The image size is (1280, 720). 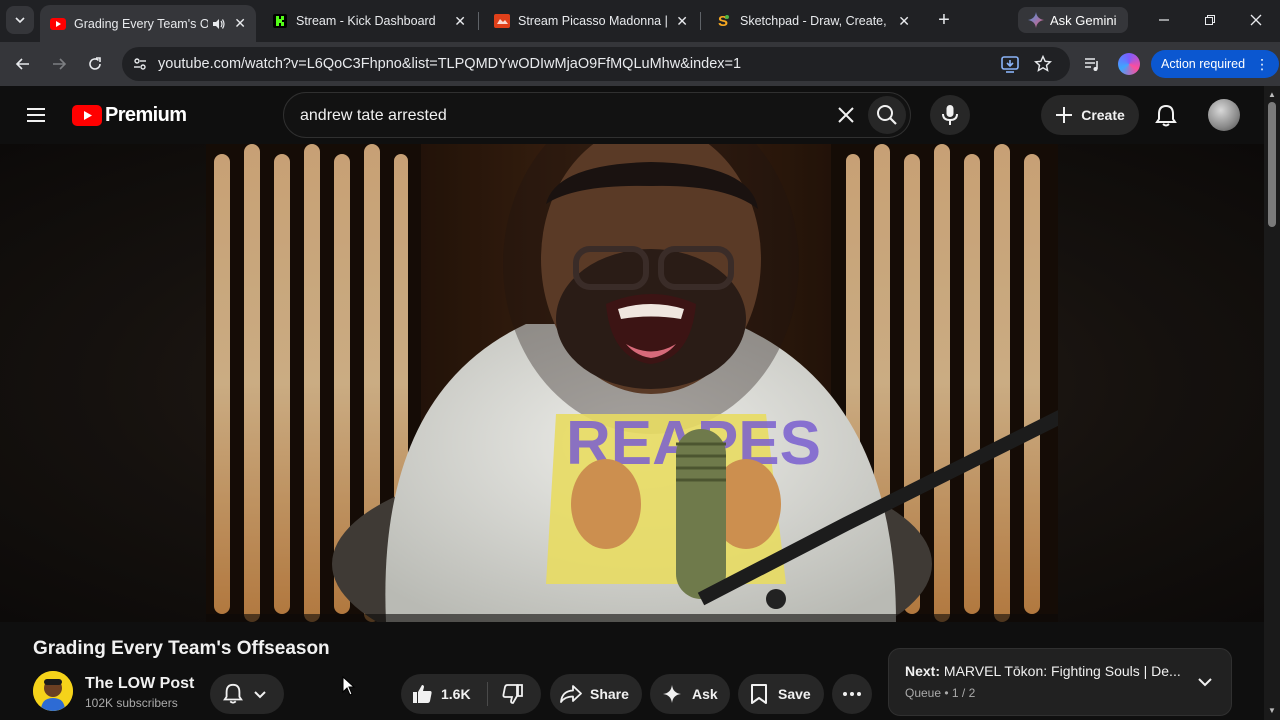 I want to click on tab-title: Grading Every Team's Off, so click(x=141, y=23).